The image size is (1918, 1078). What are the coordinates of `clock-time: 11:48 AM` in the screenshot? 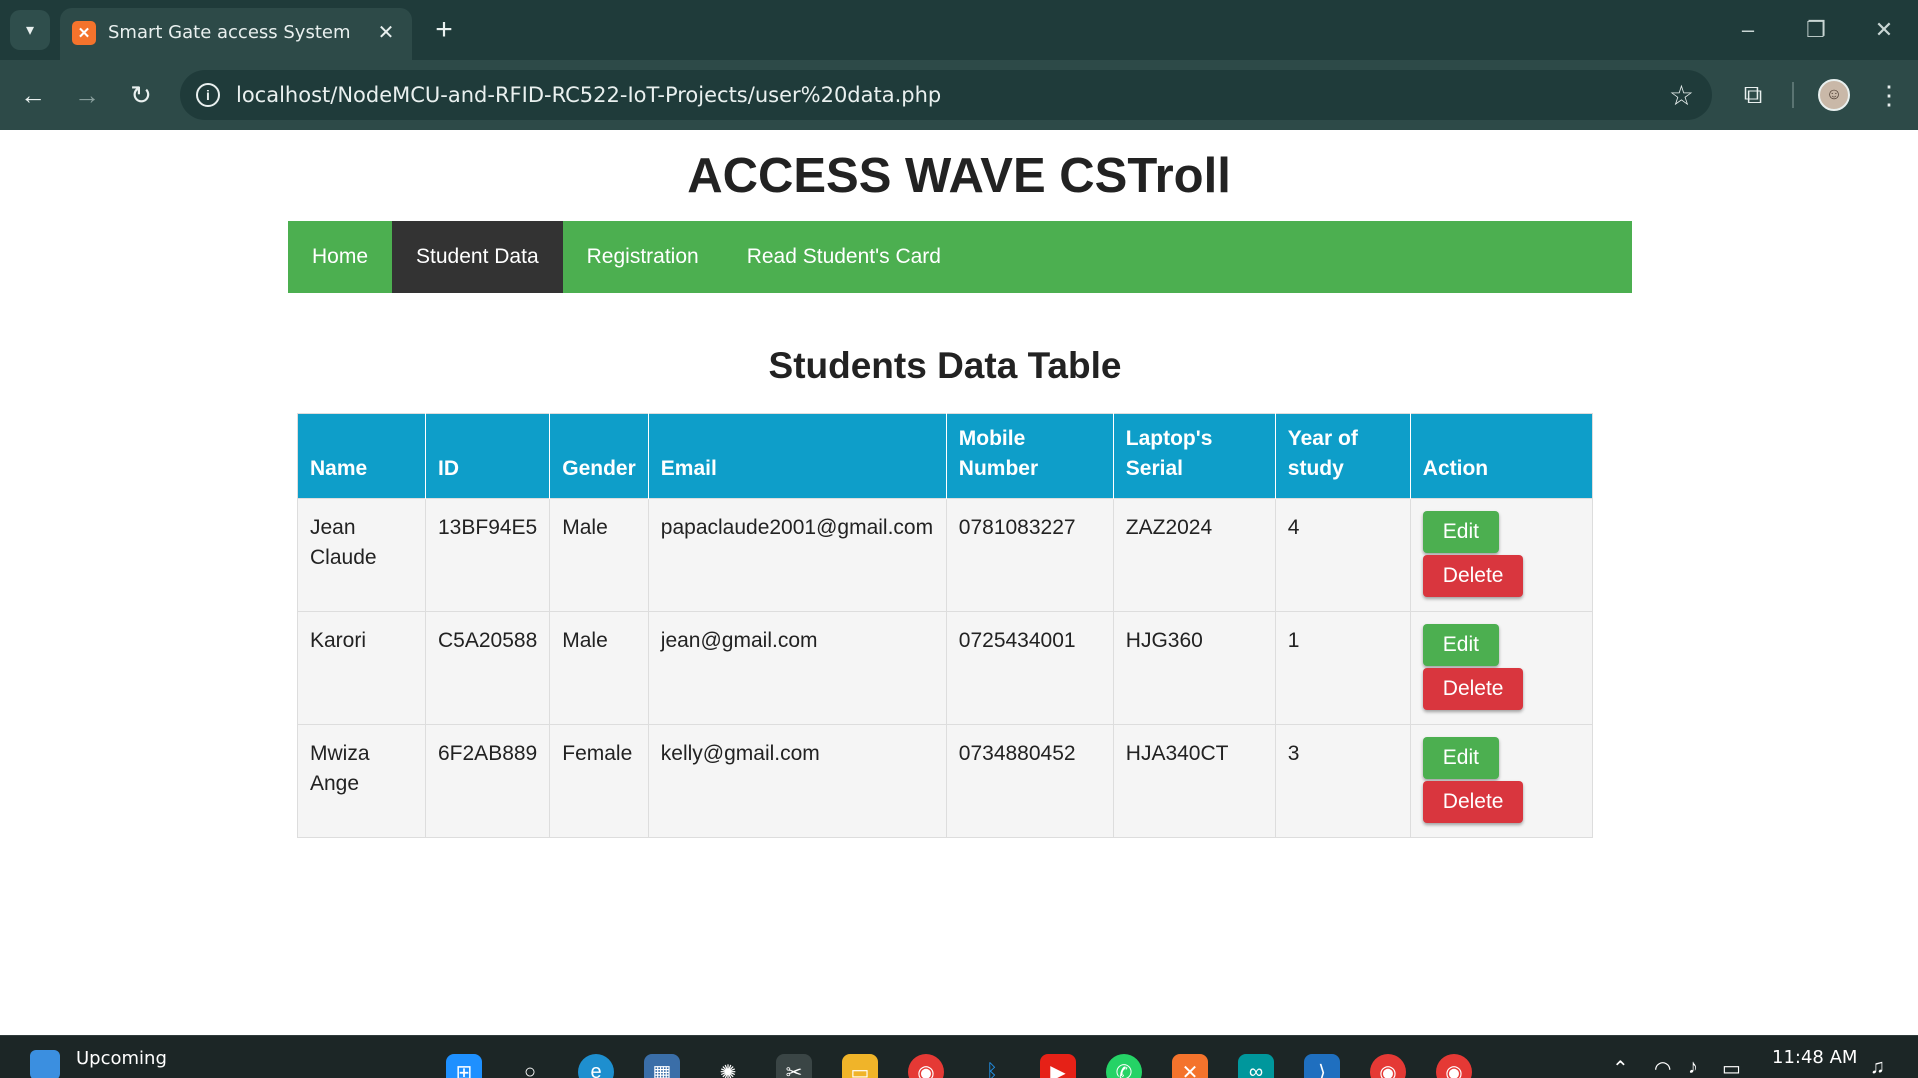 It's located at (1814, 1058).